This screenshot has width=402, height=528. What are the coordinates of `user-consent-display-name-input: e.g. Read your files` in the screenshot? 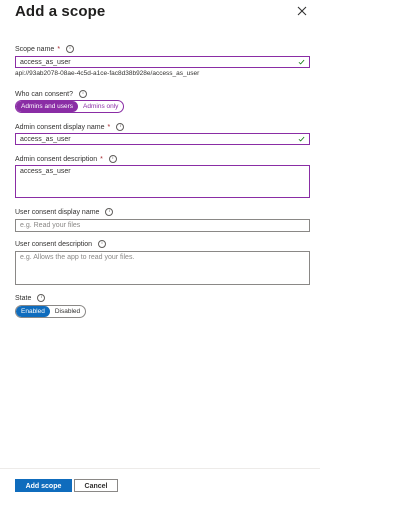 It's located at (162, 225).